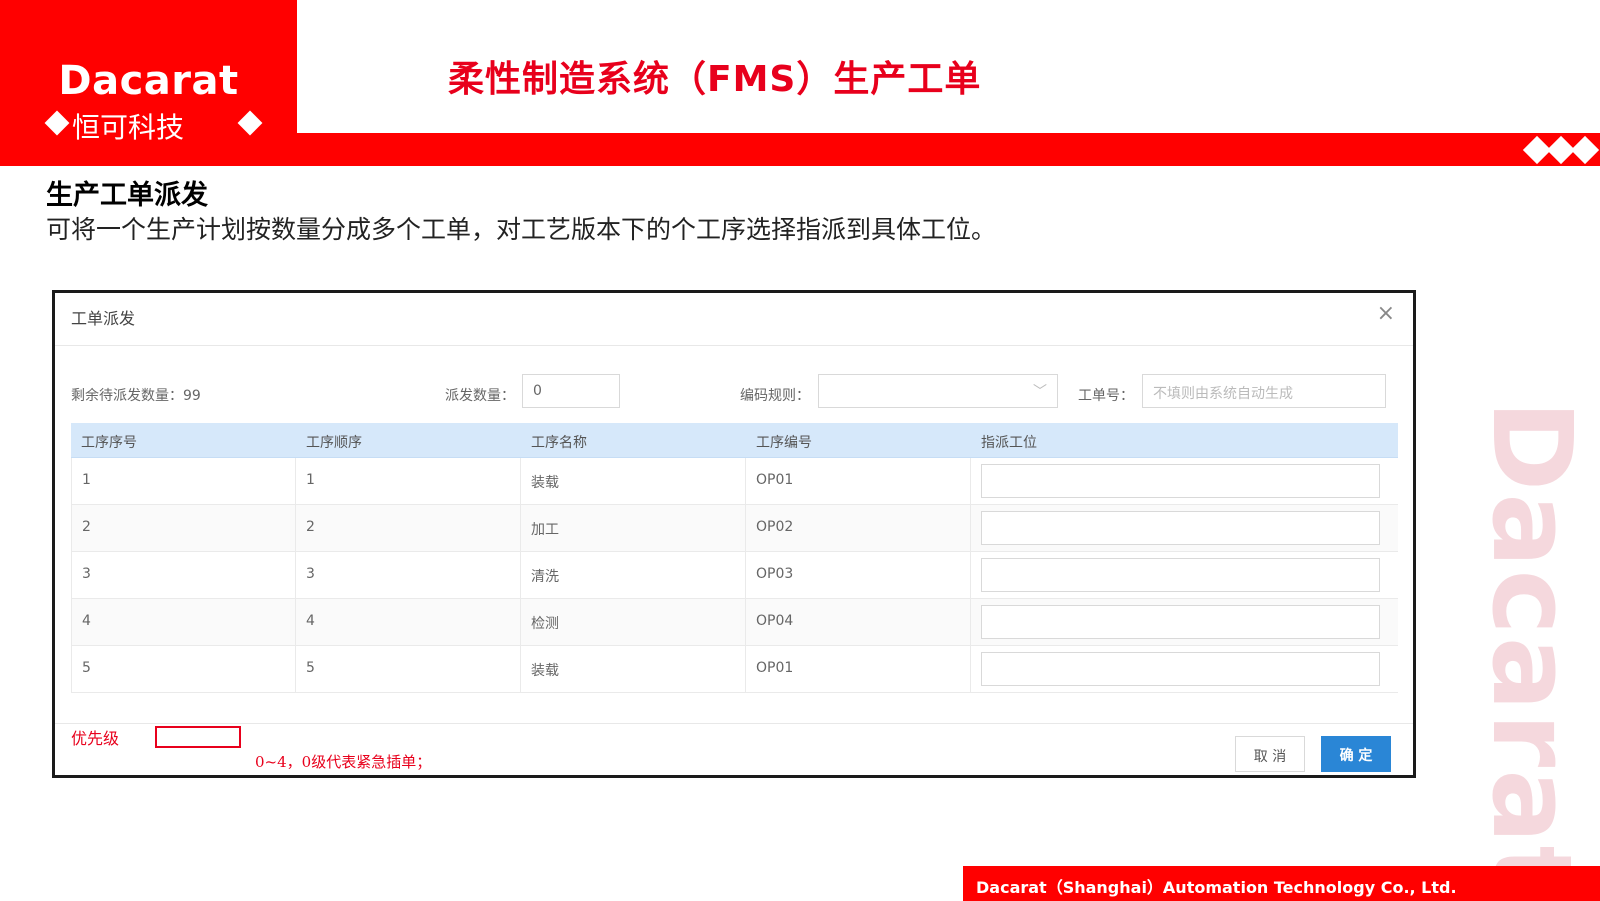  What do you see at coordinates (334, 443) in the screenshot?
I see `column-header: 工序顺序` at bounding box center [334, 443].